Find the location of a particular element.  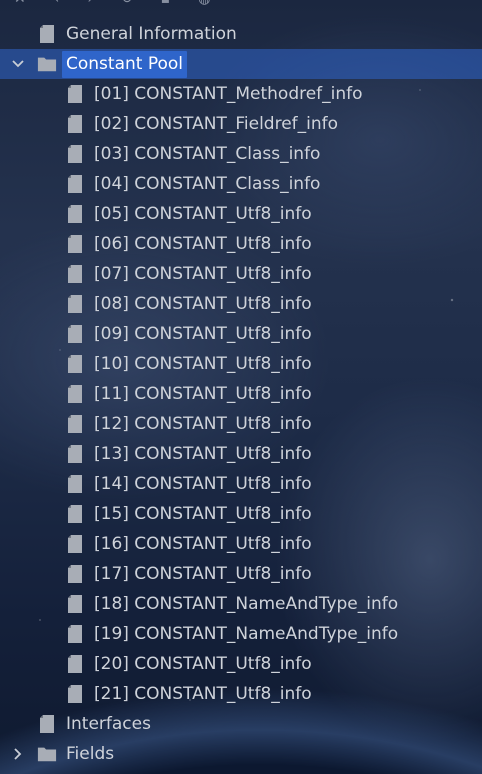

tree-item-label: [04] CONSTANT_Class_info is located at coordinates (207, 183).